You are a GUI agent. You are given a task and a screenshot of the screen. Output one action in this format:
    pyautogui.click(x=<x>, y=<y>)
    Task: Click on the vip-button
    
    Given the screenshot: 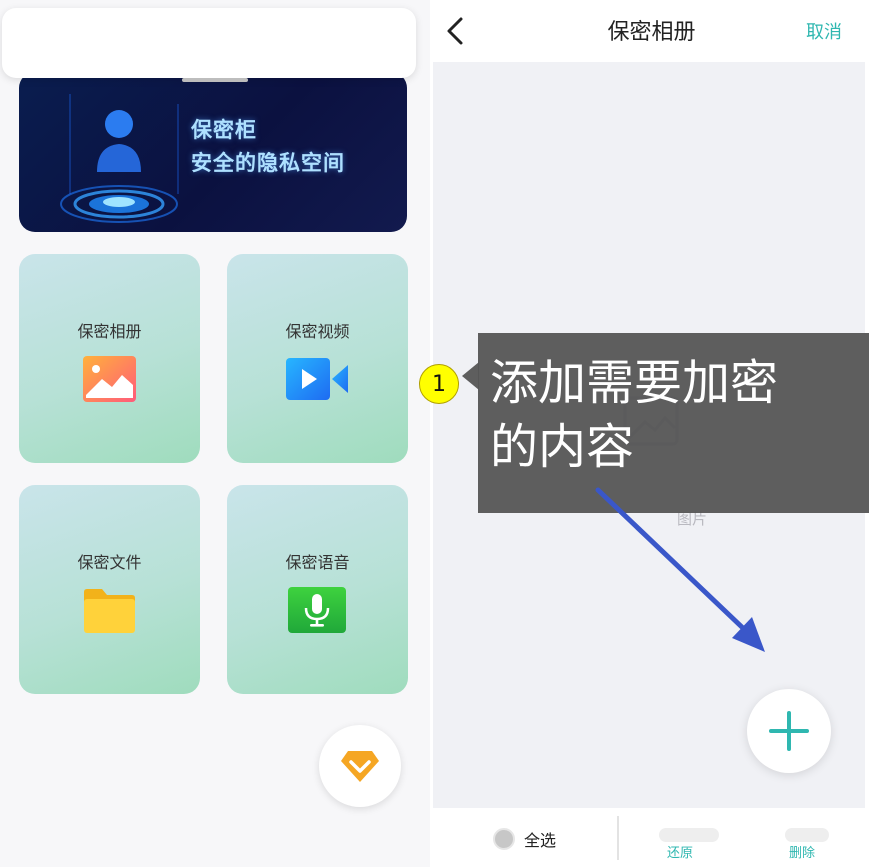 What is the action you would take?
    pyautogui.click(x=360, y=766)
    